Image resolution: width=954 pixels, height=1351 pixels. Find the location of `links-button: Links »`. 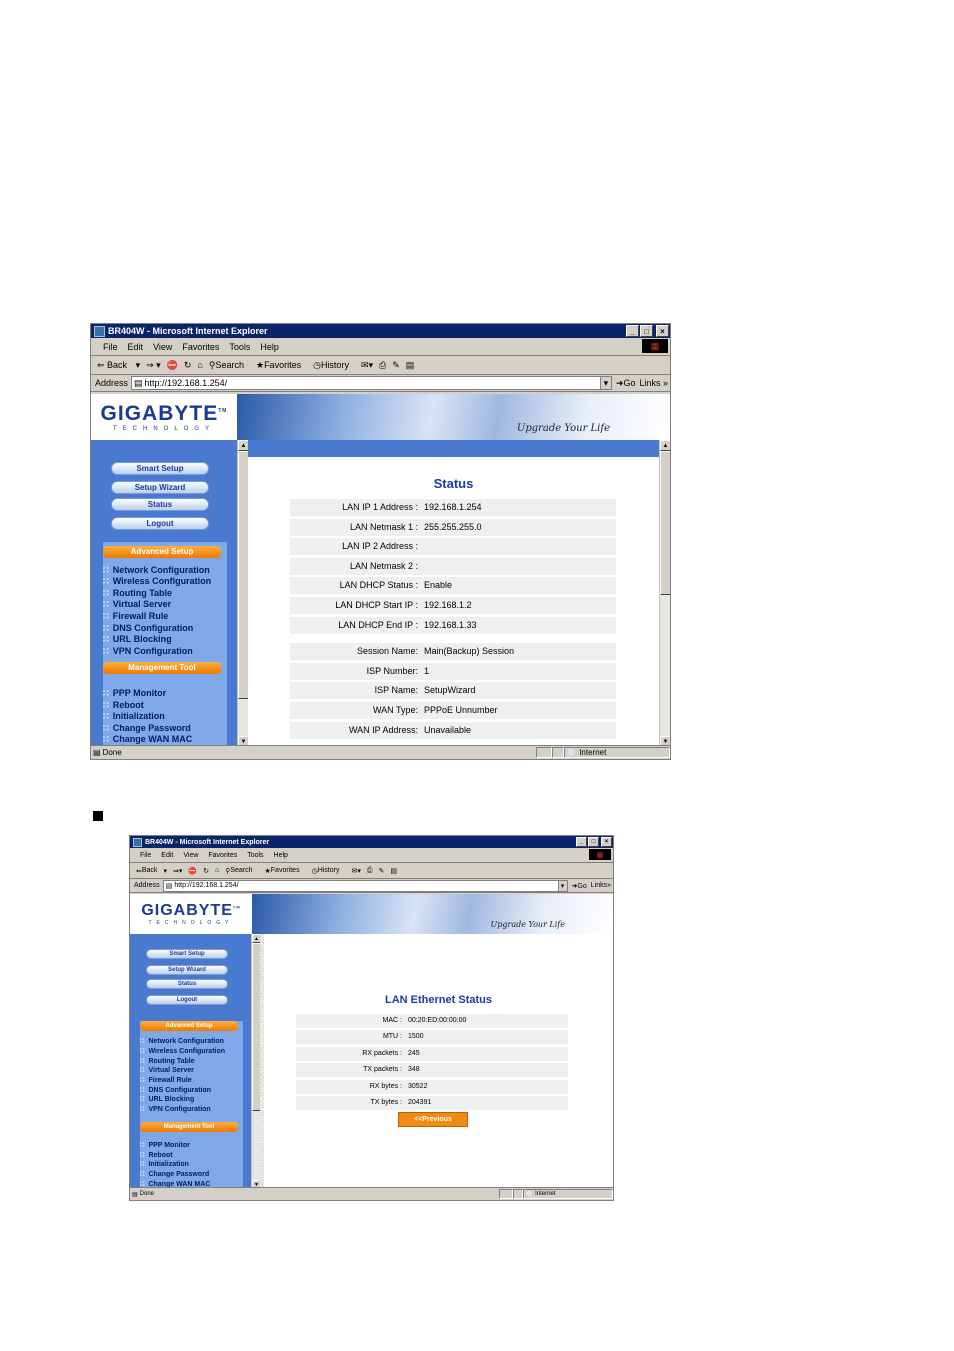

links-button: Links » is located at coordinates (653, 383).